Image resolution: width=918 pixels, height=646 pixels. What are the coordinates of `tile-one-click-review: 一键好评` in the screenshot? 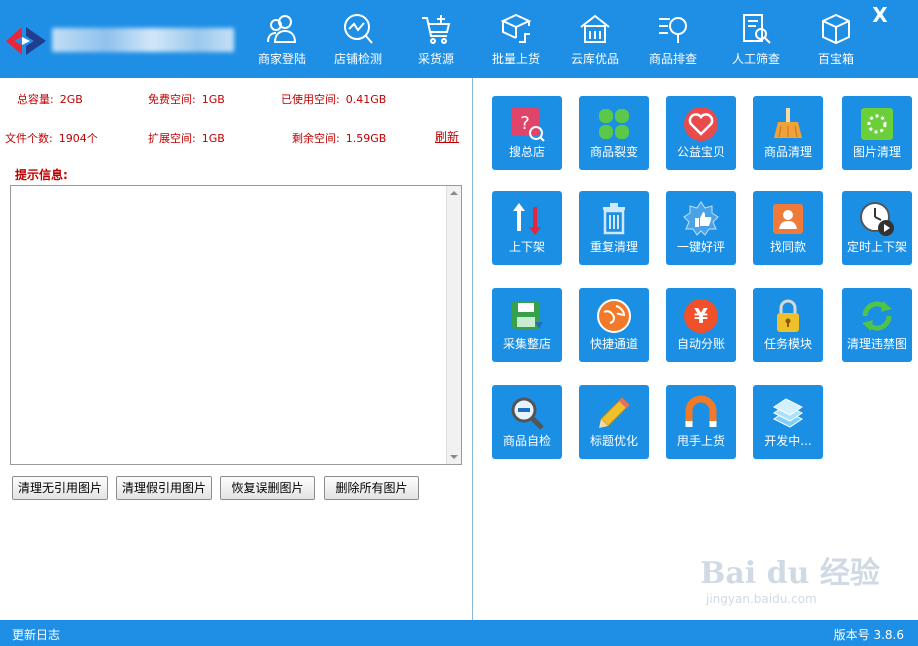 It's located at (701, 228).